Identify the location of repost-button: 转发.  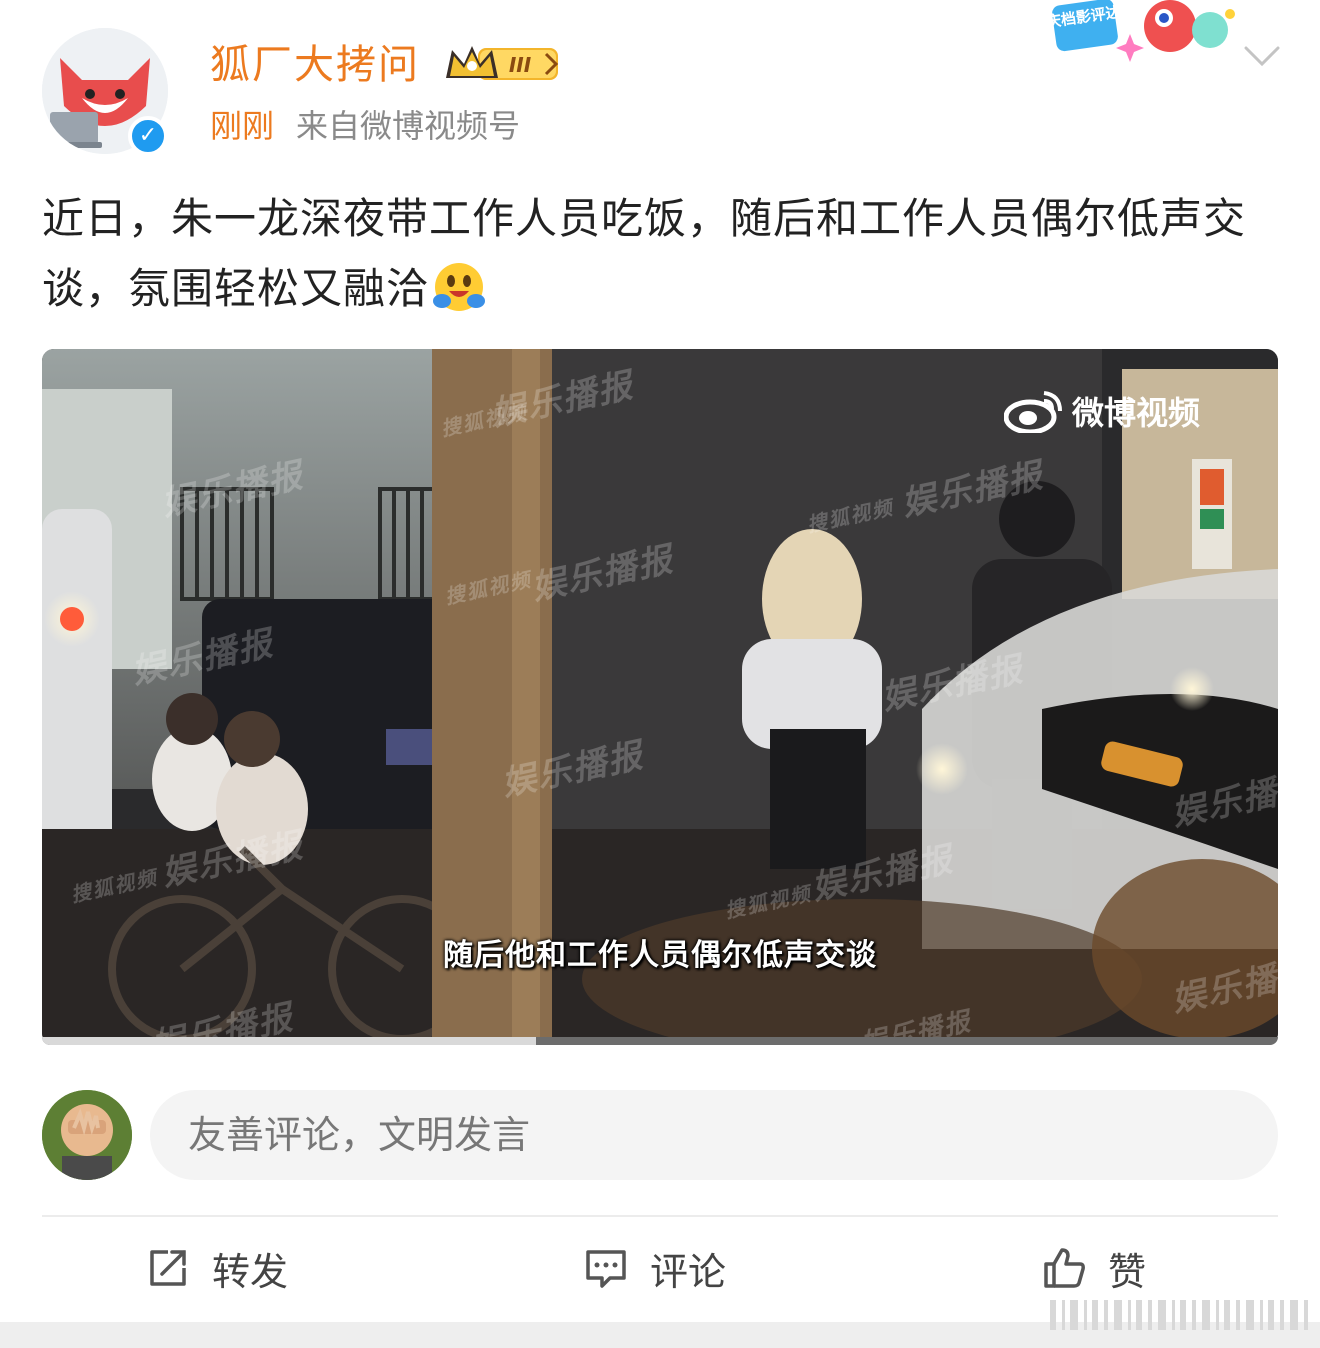
(217, 1268).